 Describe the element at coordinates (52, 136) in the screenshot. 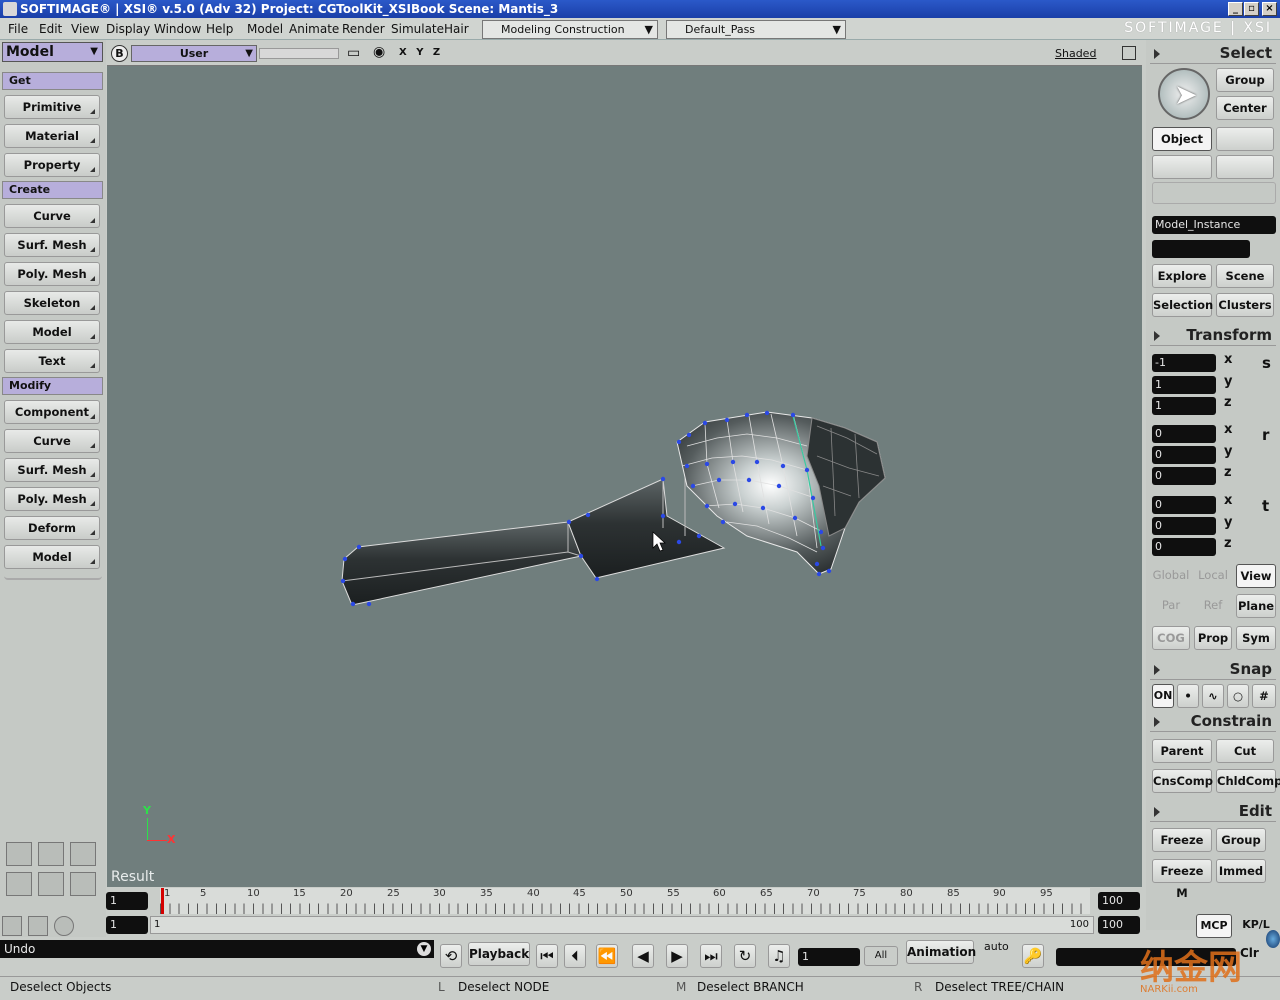

I see `get-material-button: Material` at that location.